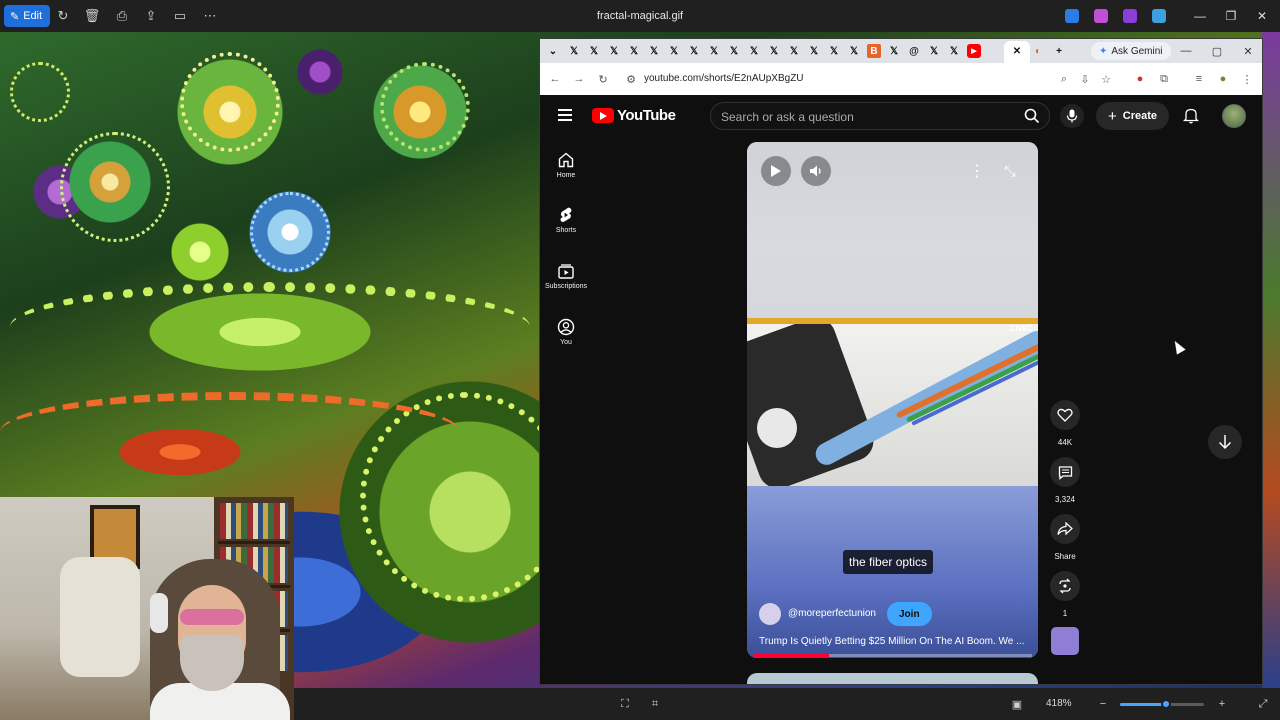 This screenshot has height=720, width=1280. What do you see at coordinates (734, 51) in the screenshot?
I see `tab-x-9: 𝕏` at bounding box center [734, 51].